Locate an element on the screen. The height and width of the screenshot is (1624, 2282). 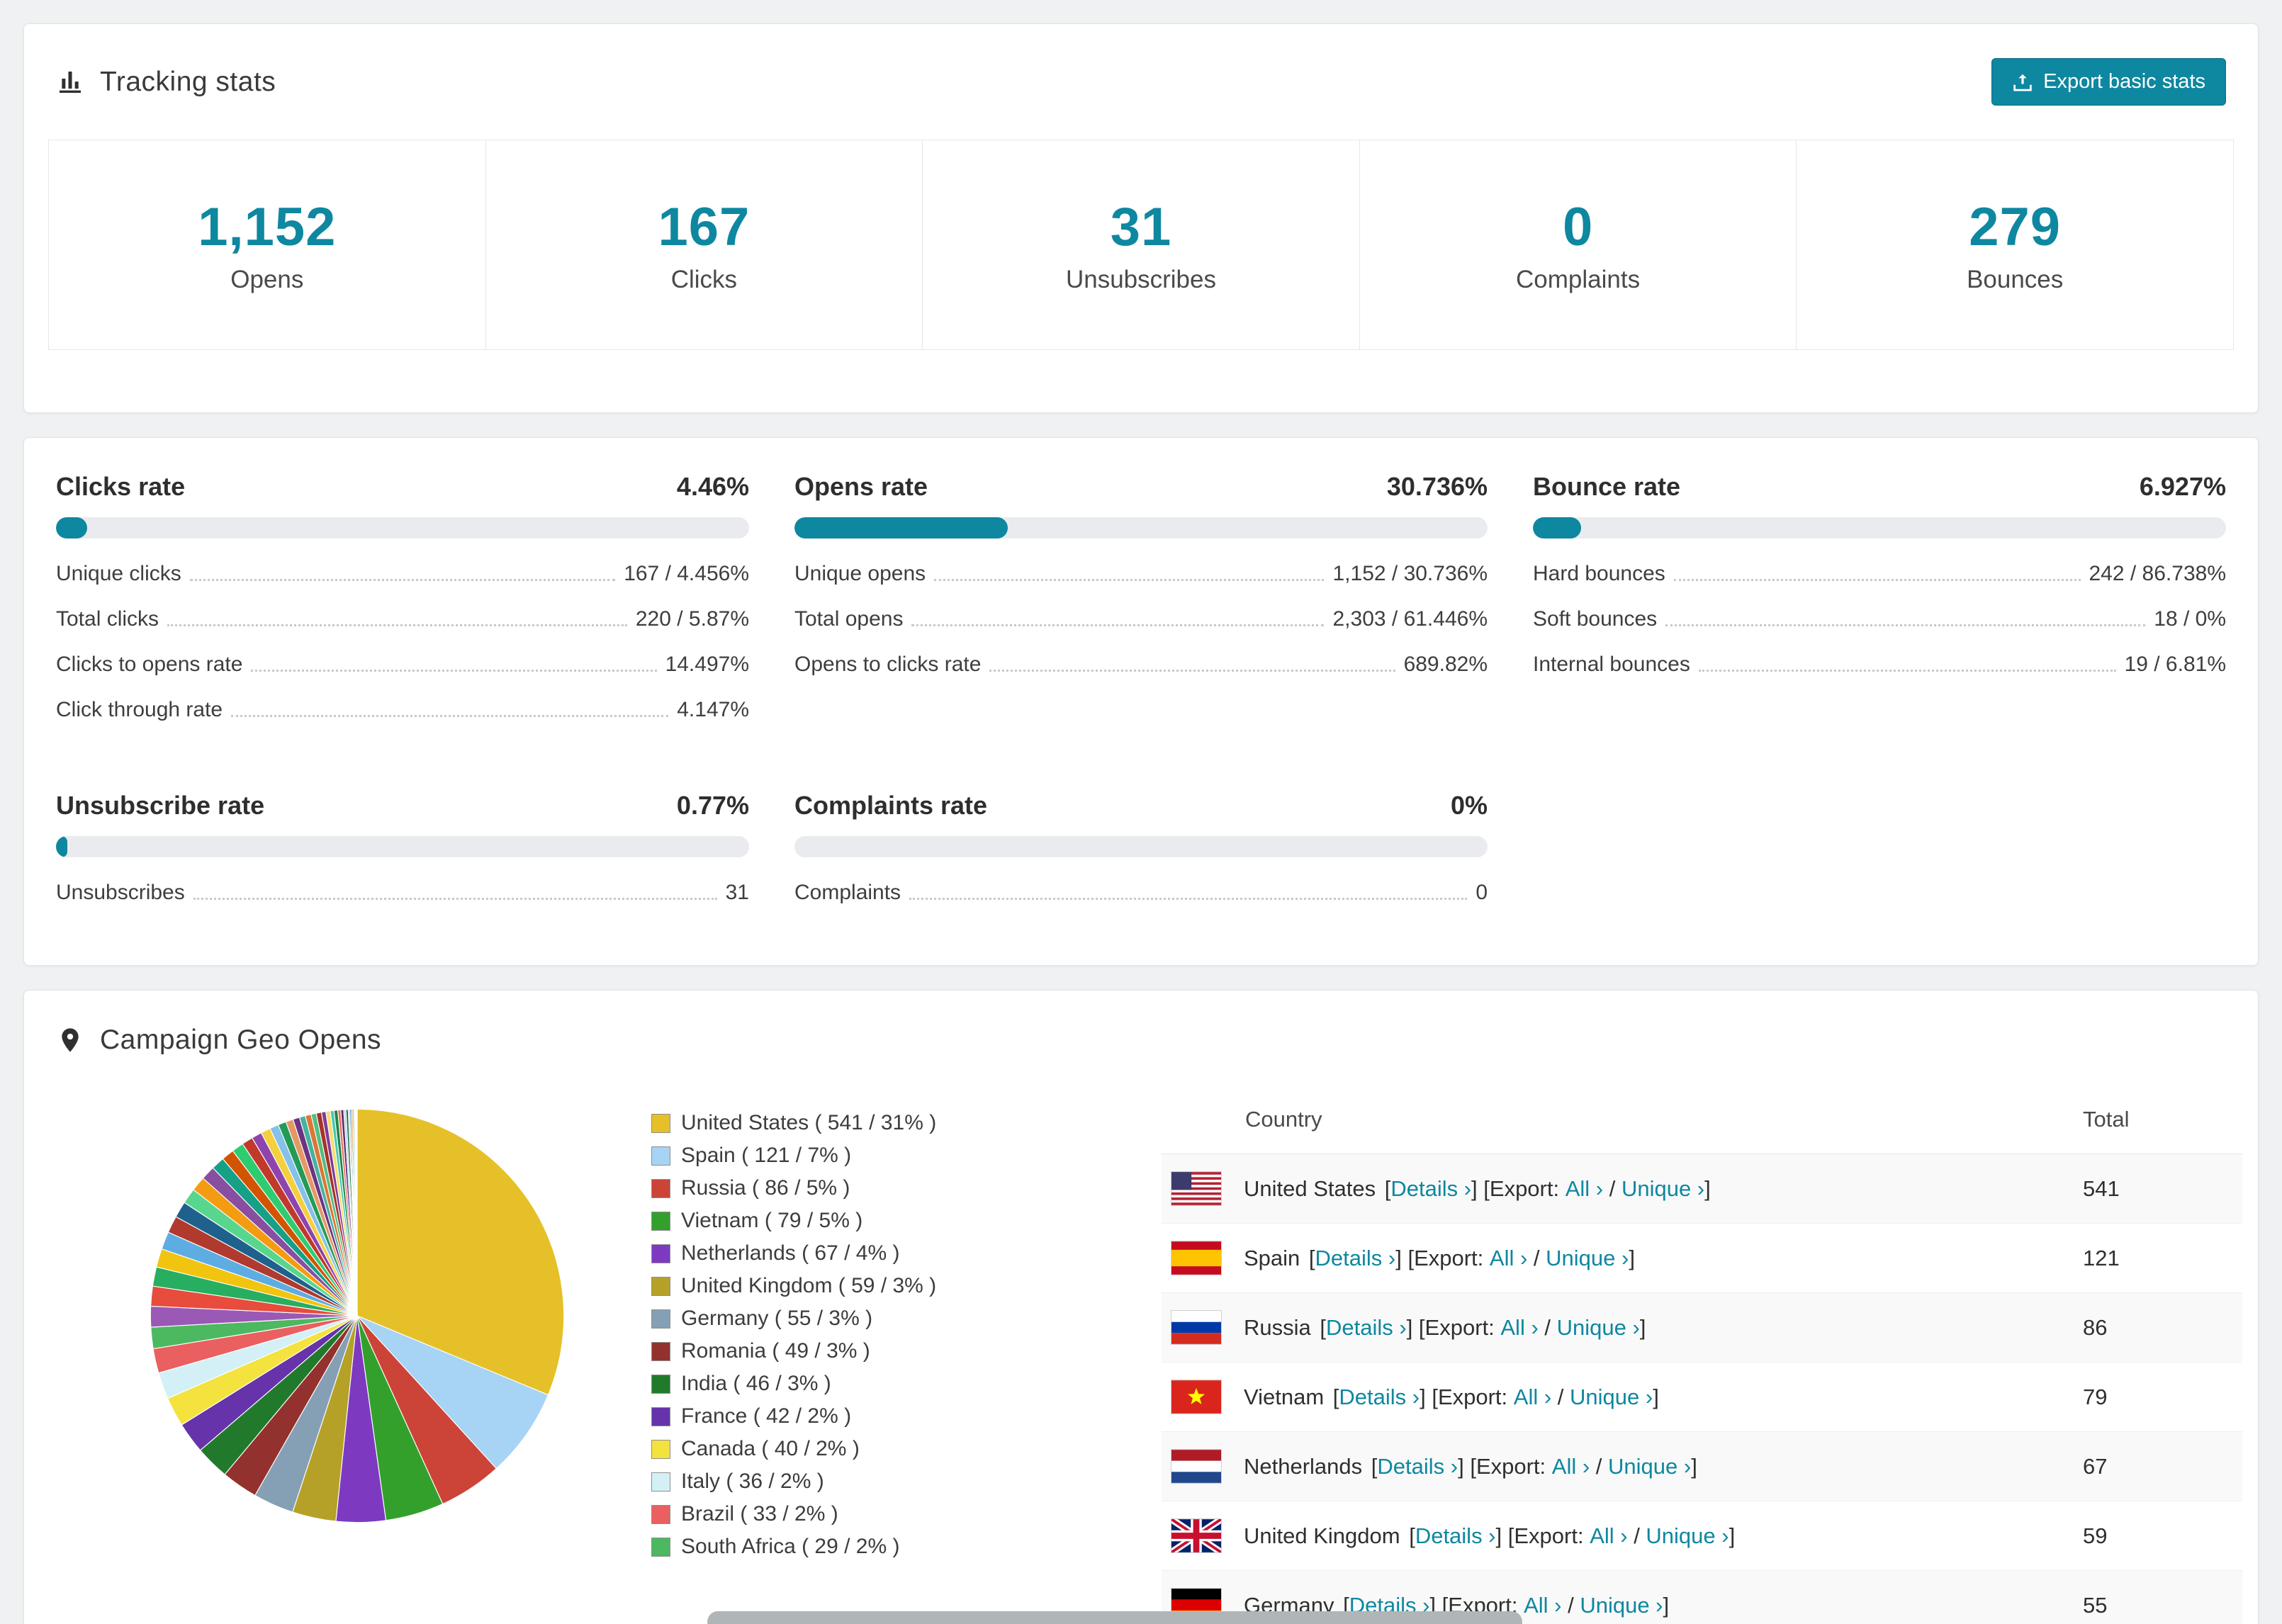
geo-total-value: 79 is located at coordinates (2095, 1396).